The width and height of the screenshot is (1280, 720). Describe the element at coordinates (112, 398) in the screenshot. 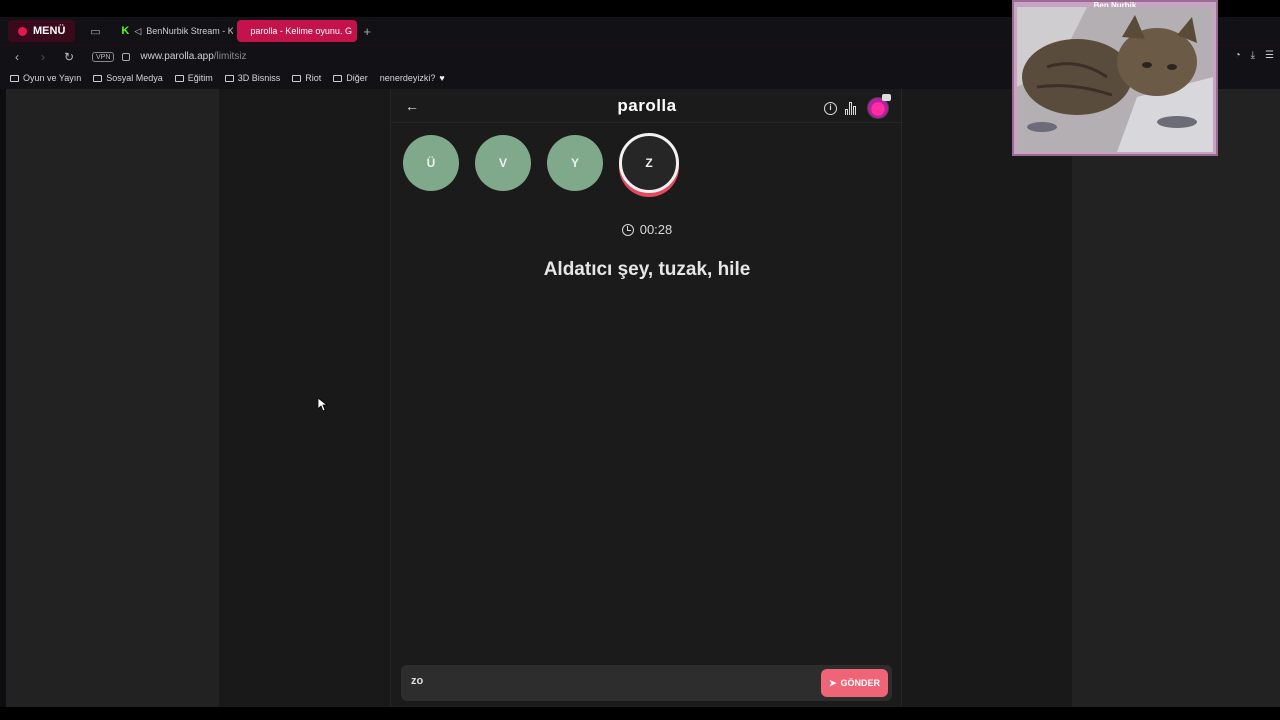

I see `page-left-gutter` at that location.